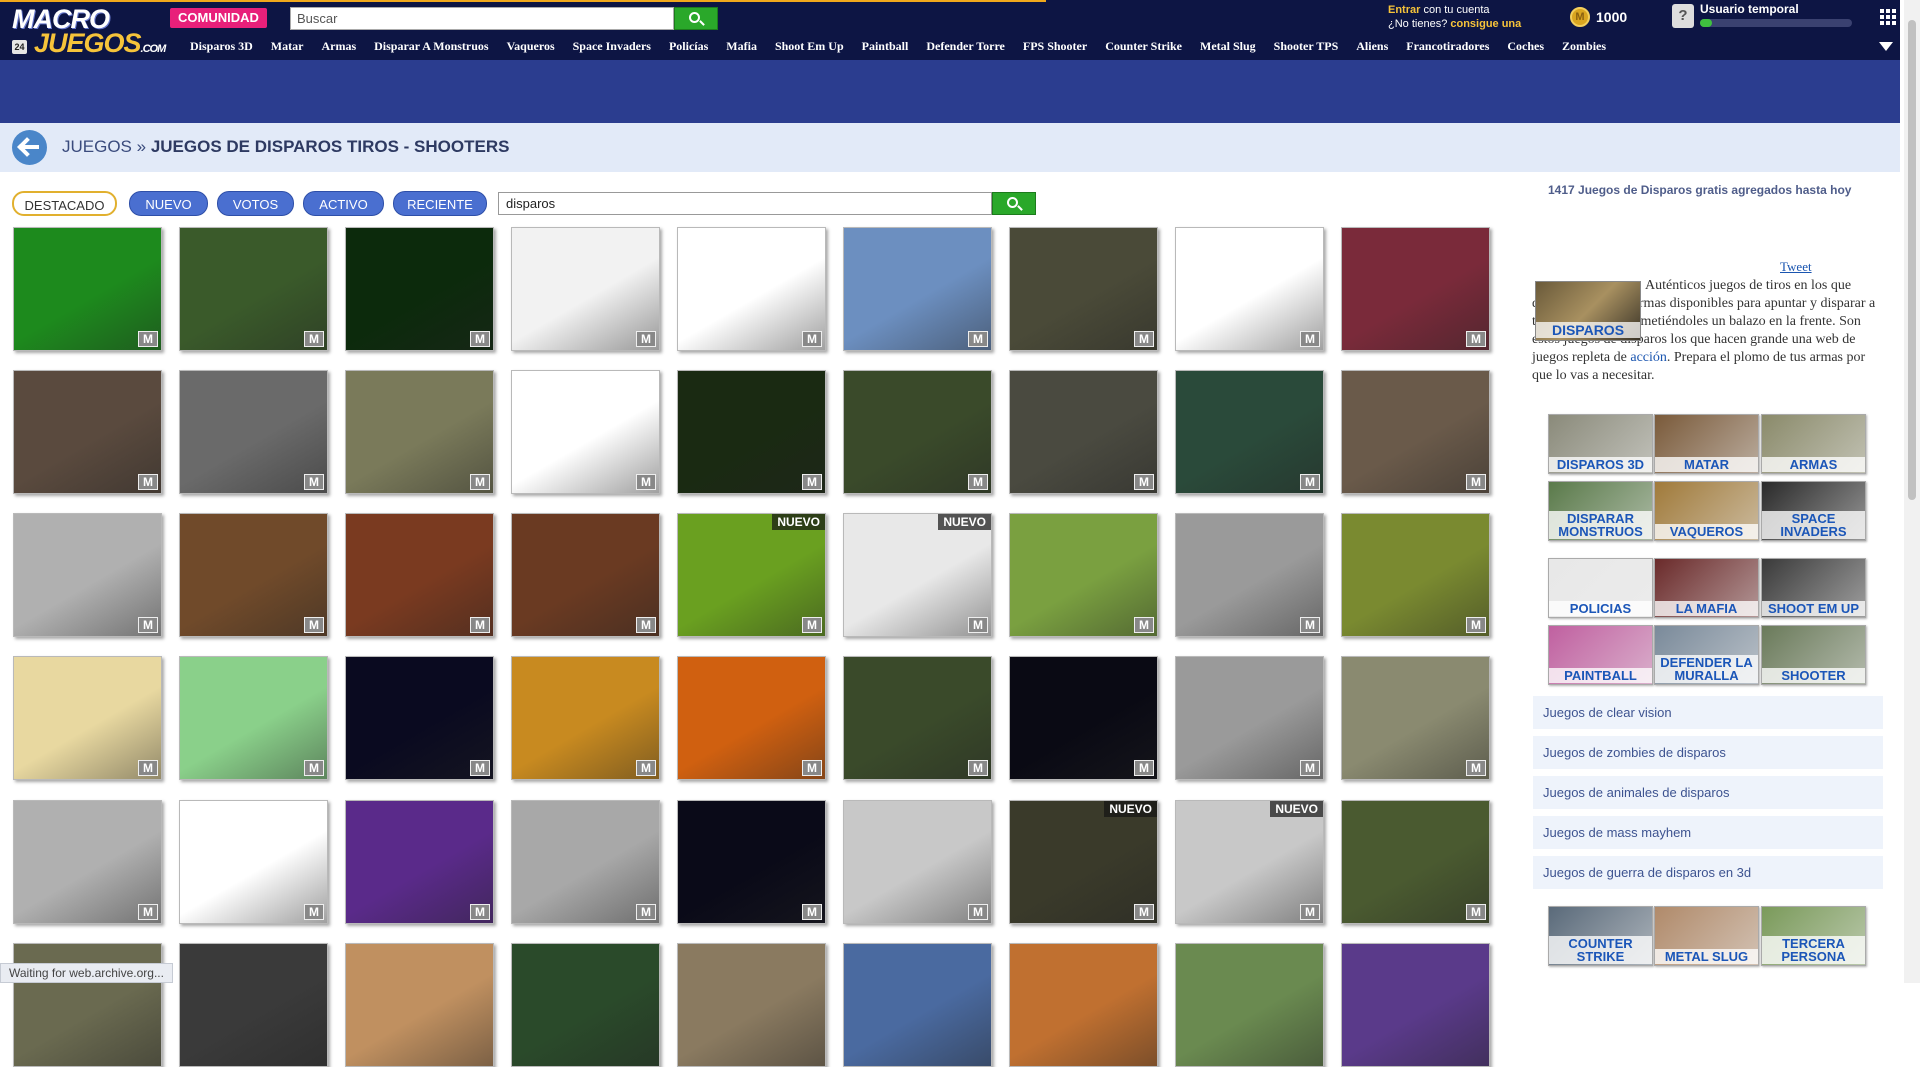 This screenshot has width=1920, height=1067. Describe the element at coordinates (965, 46) in the screenshot. I see `nav-item: Defender Torre` at that location.